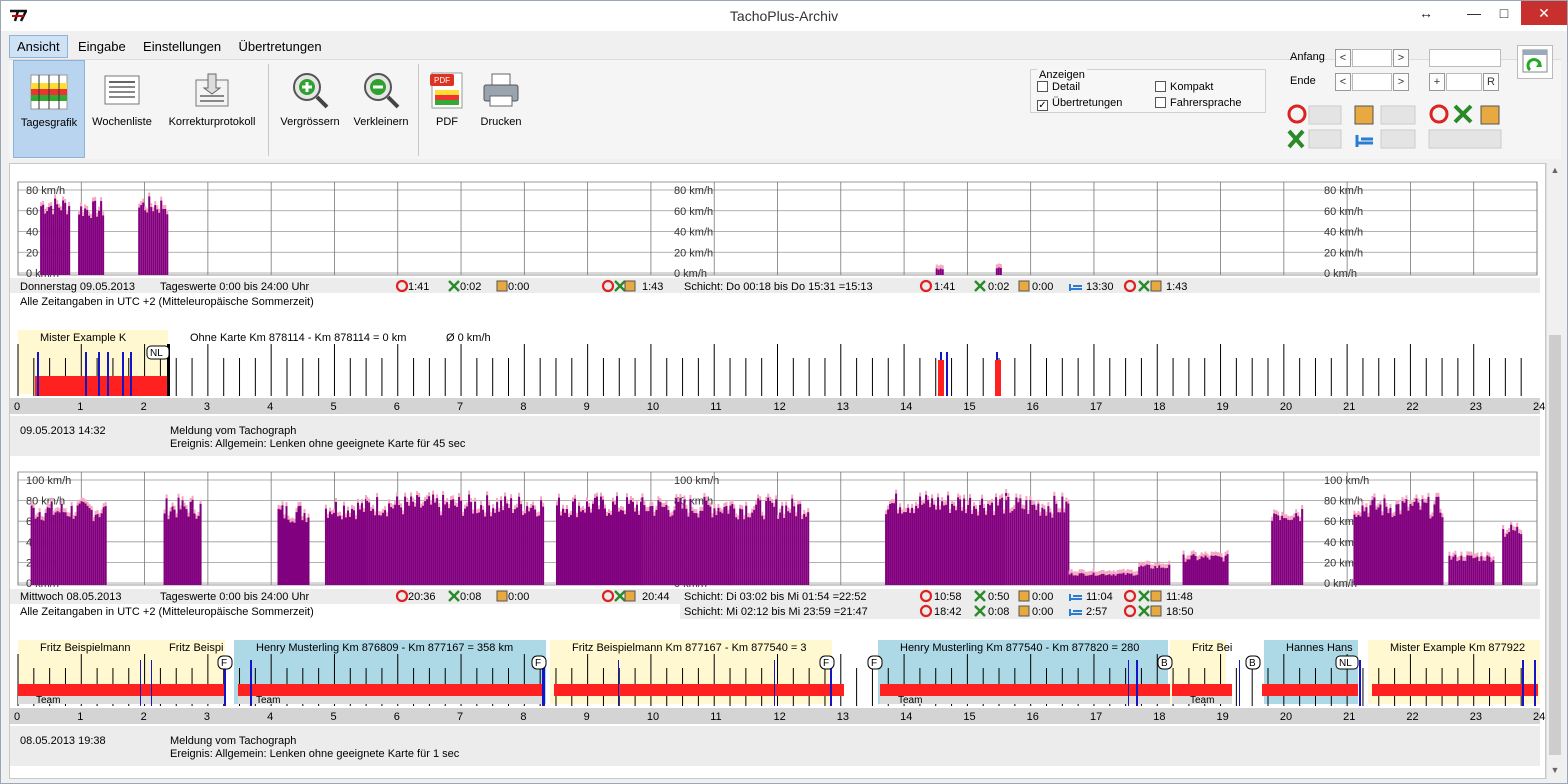  Describe the element at coordinates (1343, 58) in the screenshot. I see `anfang-prev-button: <` at that location.